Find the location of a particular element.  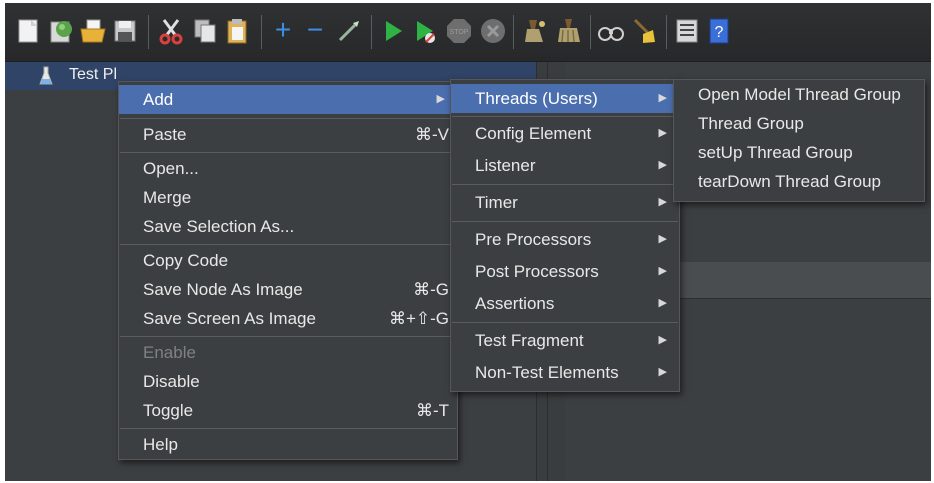

submenu-item-threads-users: Threads (Users) ▶ is located at coordinates (565, 98).